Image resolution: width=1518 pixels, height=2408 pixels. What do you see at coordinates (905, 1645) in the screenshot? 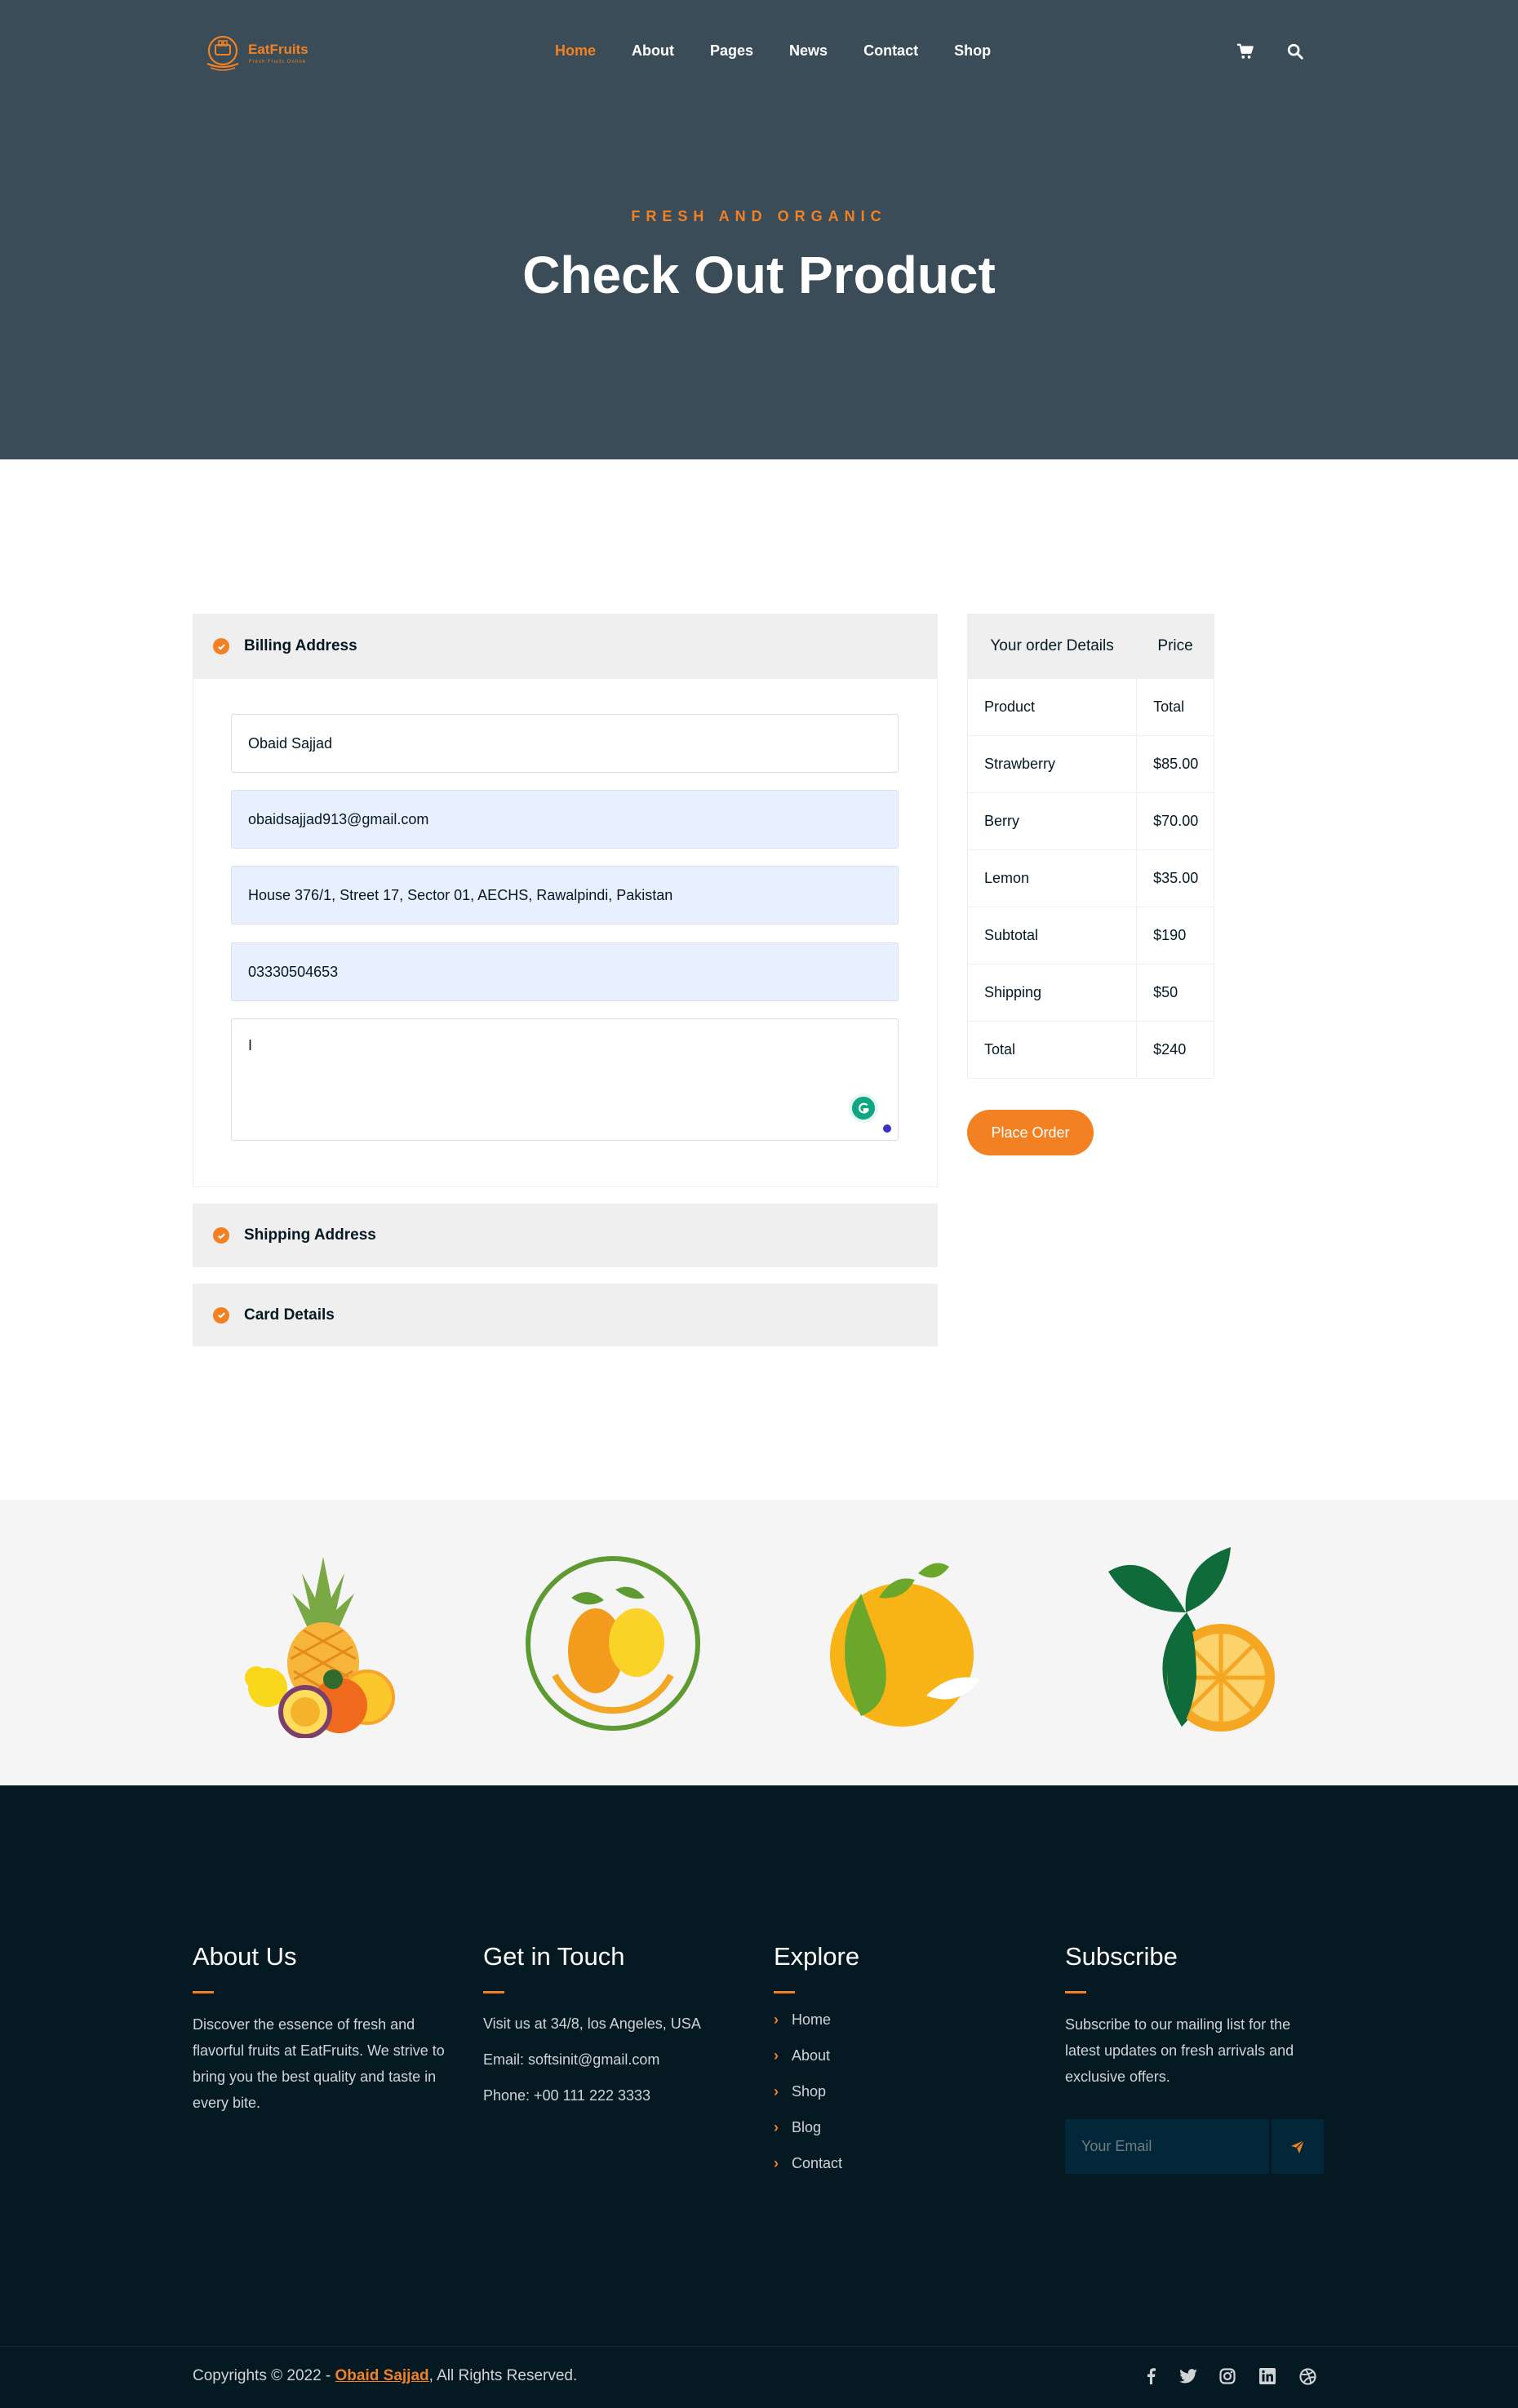
I see `mango-leaf-logo` at bounding box center [905, 1645].